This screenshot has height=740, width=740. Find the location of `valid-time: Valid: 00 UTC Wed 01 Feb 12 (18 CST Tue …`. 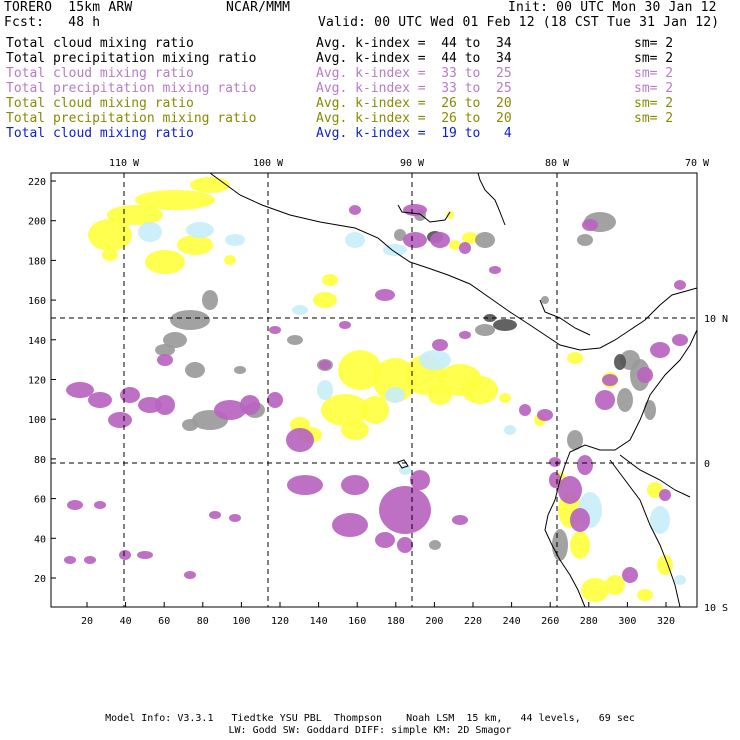

valid-time: Valid: 00 UTC Wed 01 Feb 12 (18 CST Tue … is located at coordinates (519, 22).